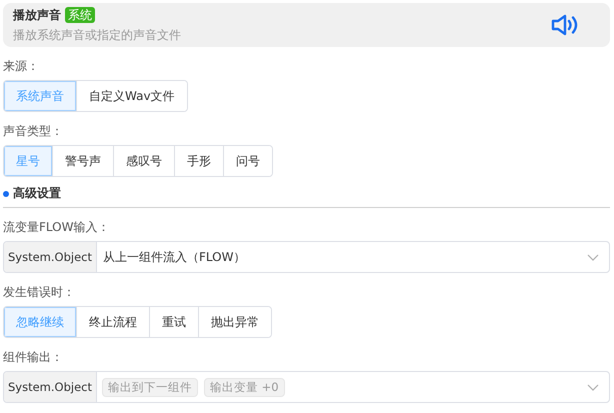  I want to click on category-badge: 系统, so click(80, 15).